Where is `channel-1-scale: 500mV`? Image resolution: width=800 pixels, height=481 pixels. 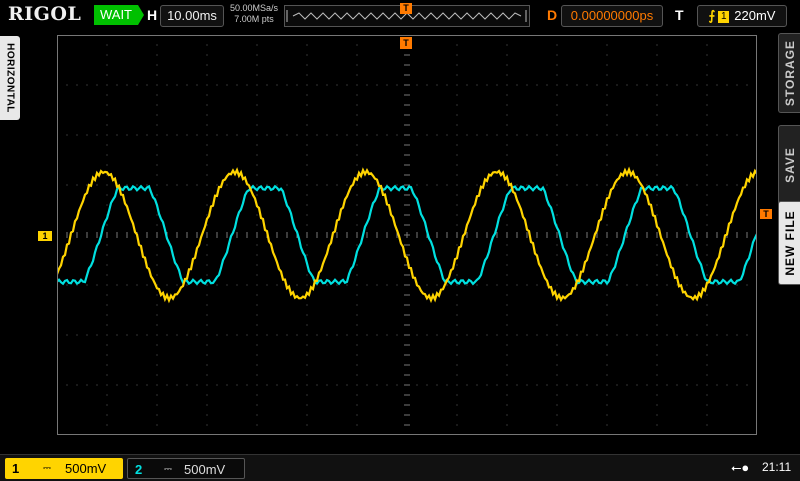
channel-1-scale: 500mV is located at coordinates (86, 468).